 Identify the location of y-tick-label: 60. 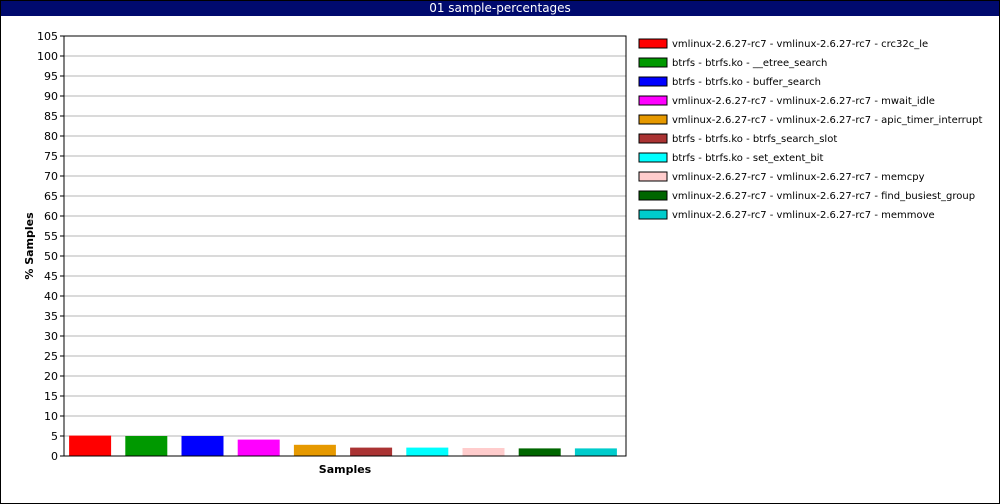
(51, 216).